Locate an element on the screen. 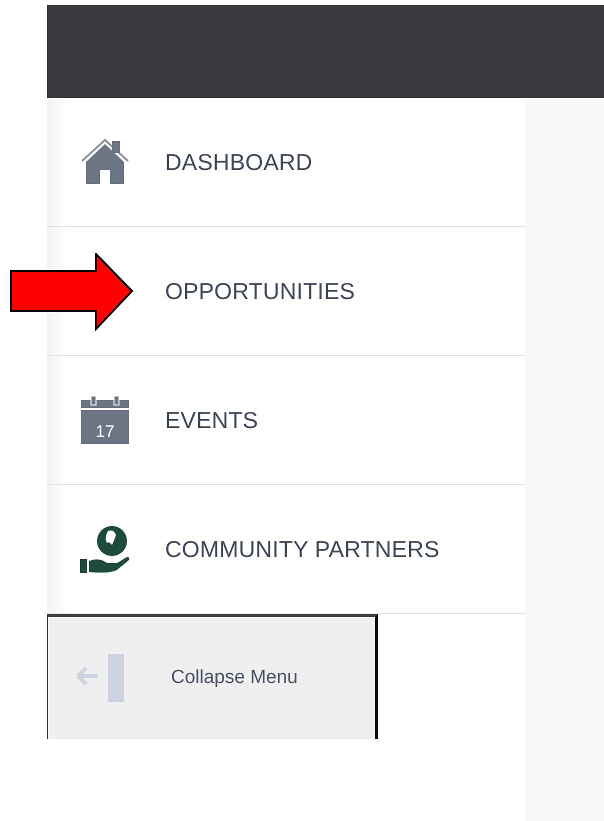 The width and height of the screenshot is (604, 821). arrow-icon is located at coordinates (72, 292).